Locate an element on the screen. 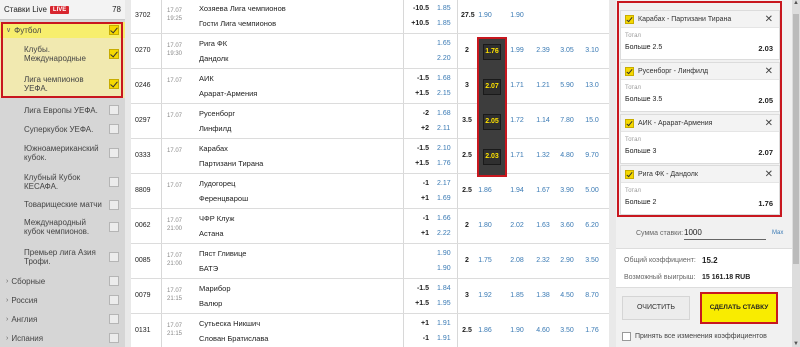  scroll-thumb is located at coordinates (796, 139).